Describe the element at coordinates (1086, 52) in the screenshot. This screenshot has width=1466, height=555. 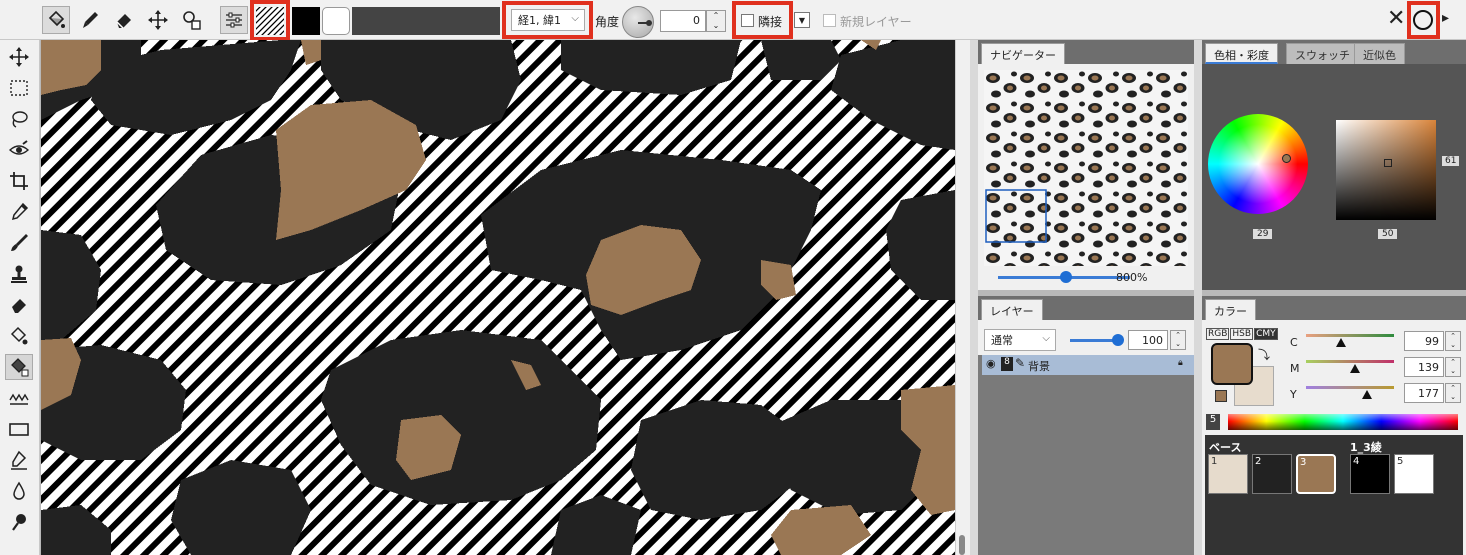
I see `navigator-tabbar: ナビゲーター` at that location.